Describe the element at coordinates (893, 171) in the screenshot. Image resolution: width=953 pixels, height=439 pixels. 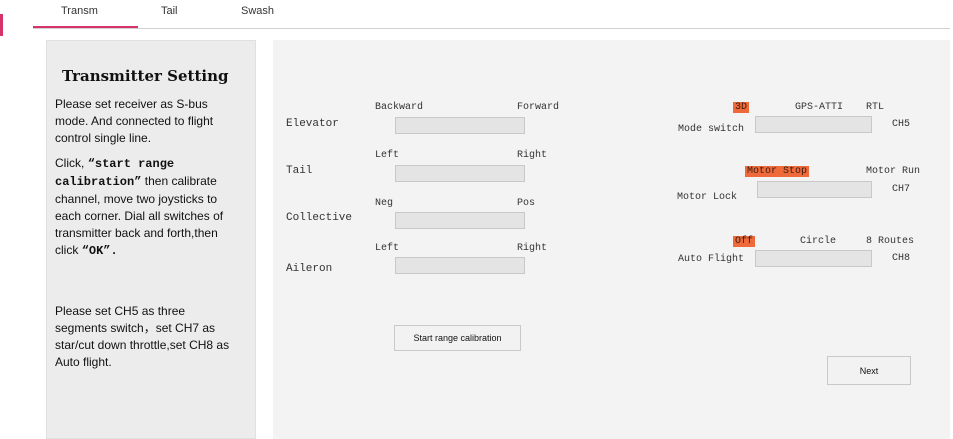
I see `motor-option-run: Motor Run` at that location.